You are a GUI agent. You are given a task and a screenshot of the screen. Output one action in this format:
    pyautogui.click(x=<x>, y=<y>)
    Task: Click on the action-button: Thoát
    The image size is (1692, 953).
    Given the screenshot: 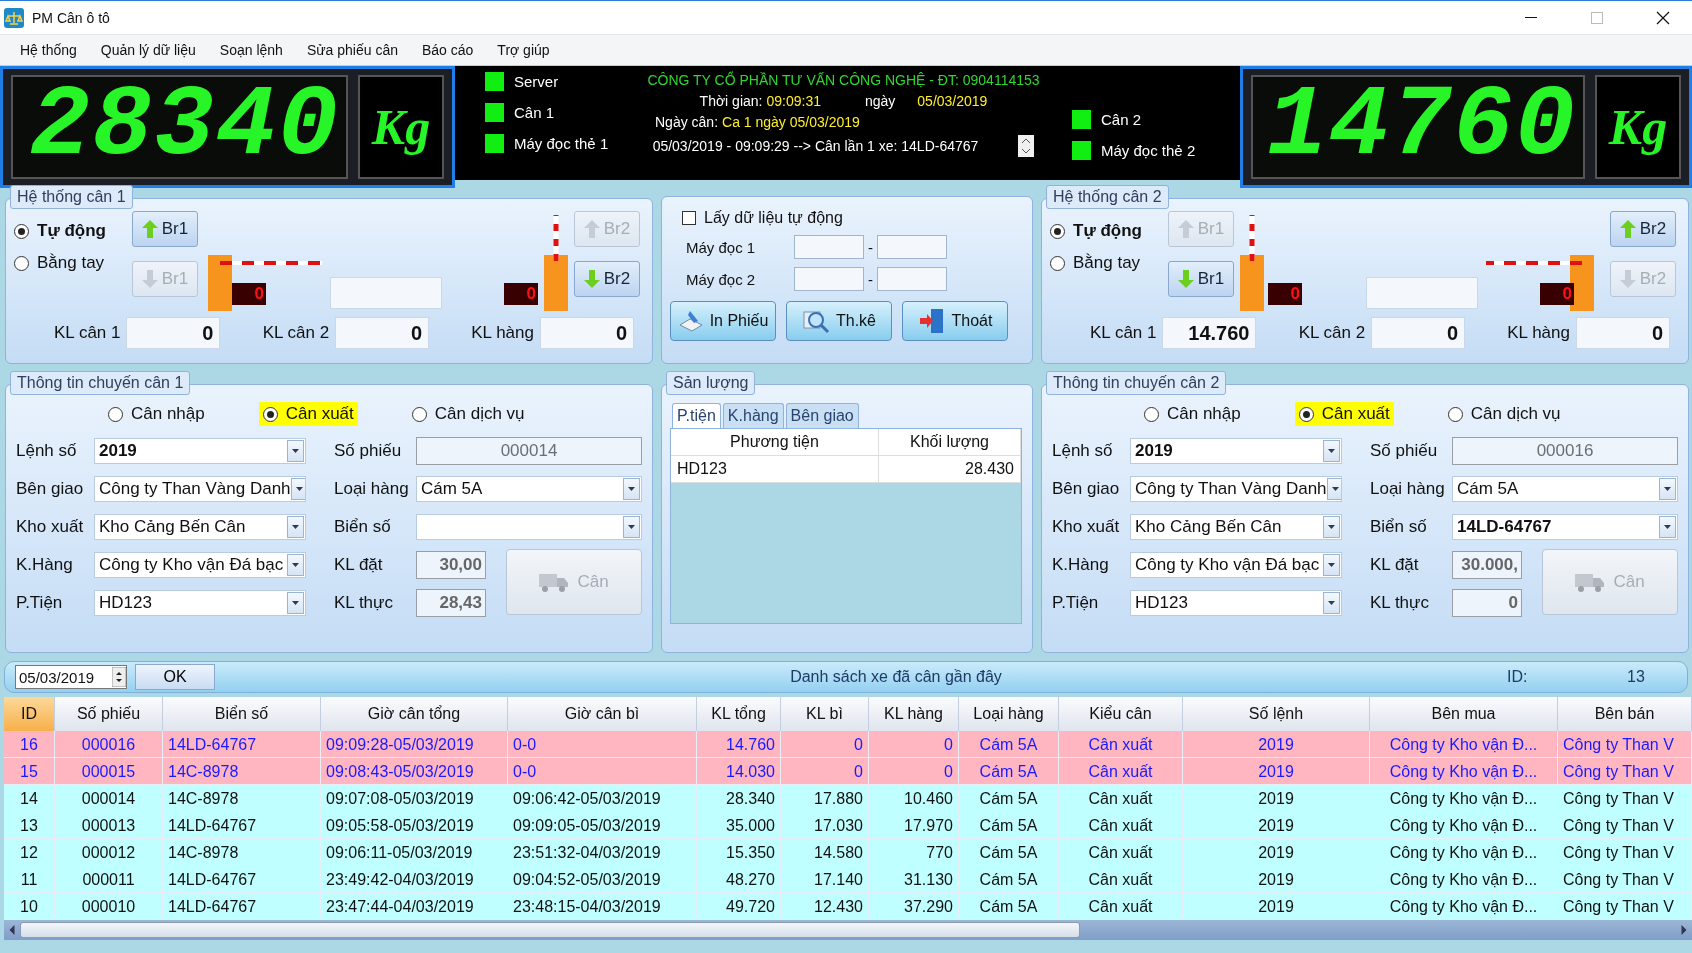 What is the action you would take?
    pyautogui.click(x=955, y=321)
    